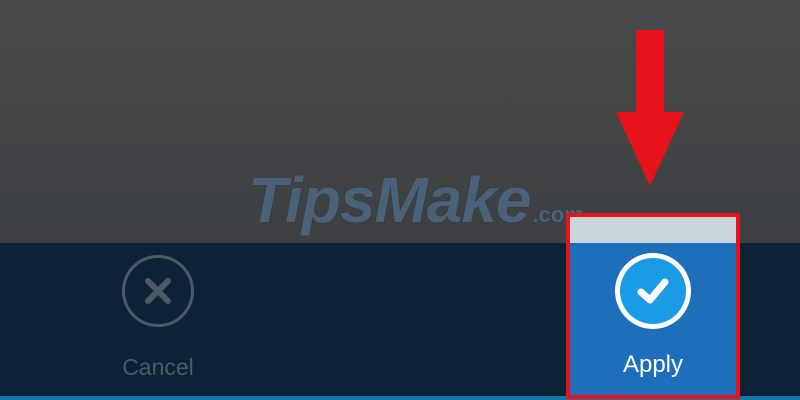 Image resolution: width=800 pixels, height=400 pixels. I want to click on cancel-button: Cancel, so click(158, 315).